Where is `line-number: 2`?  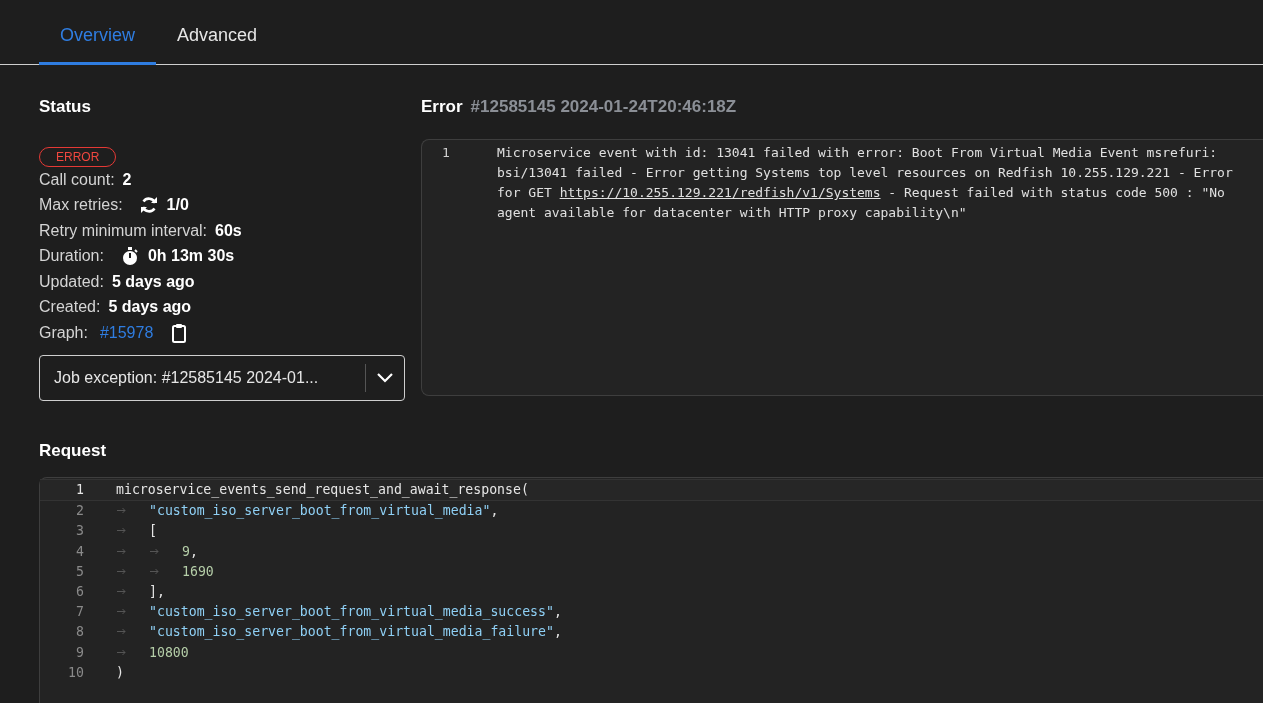 line-number: 2 is located at coordinates (80, 511).